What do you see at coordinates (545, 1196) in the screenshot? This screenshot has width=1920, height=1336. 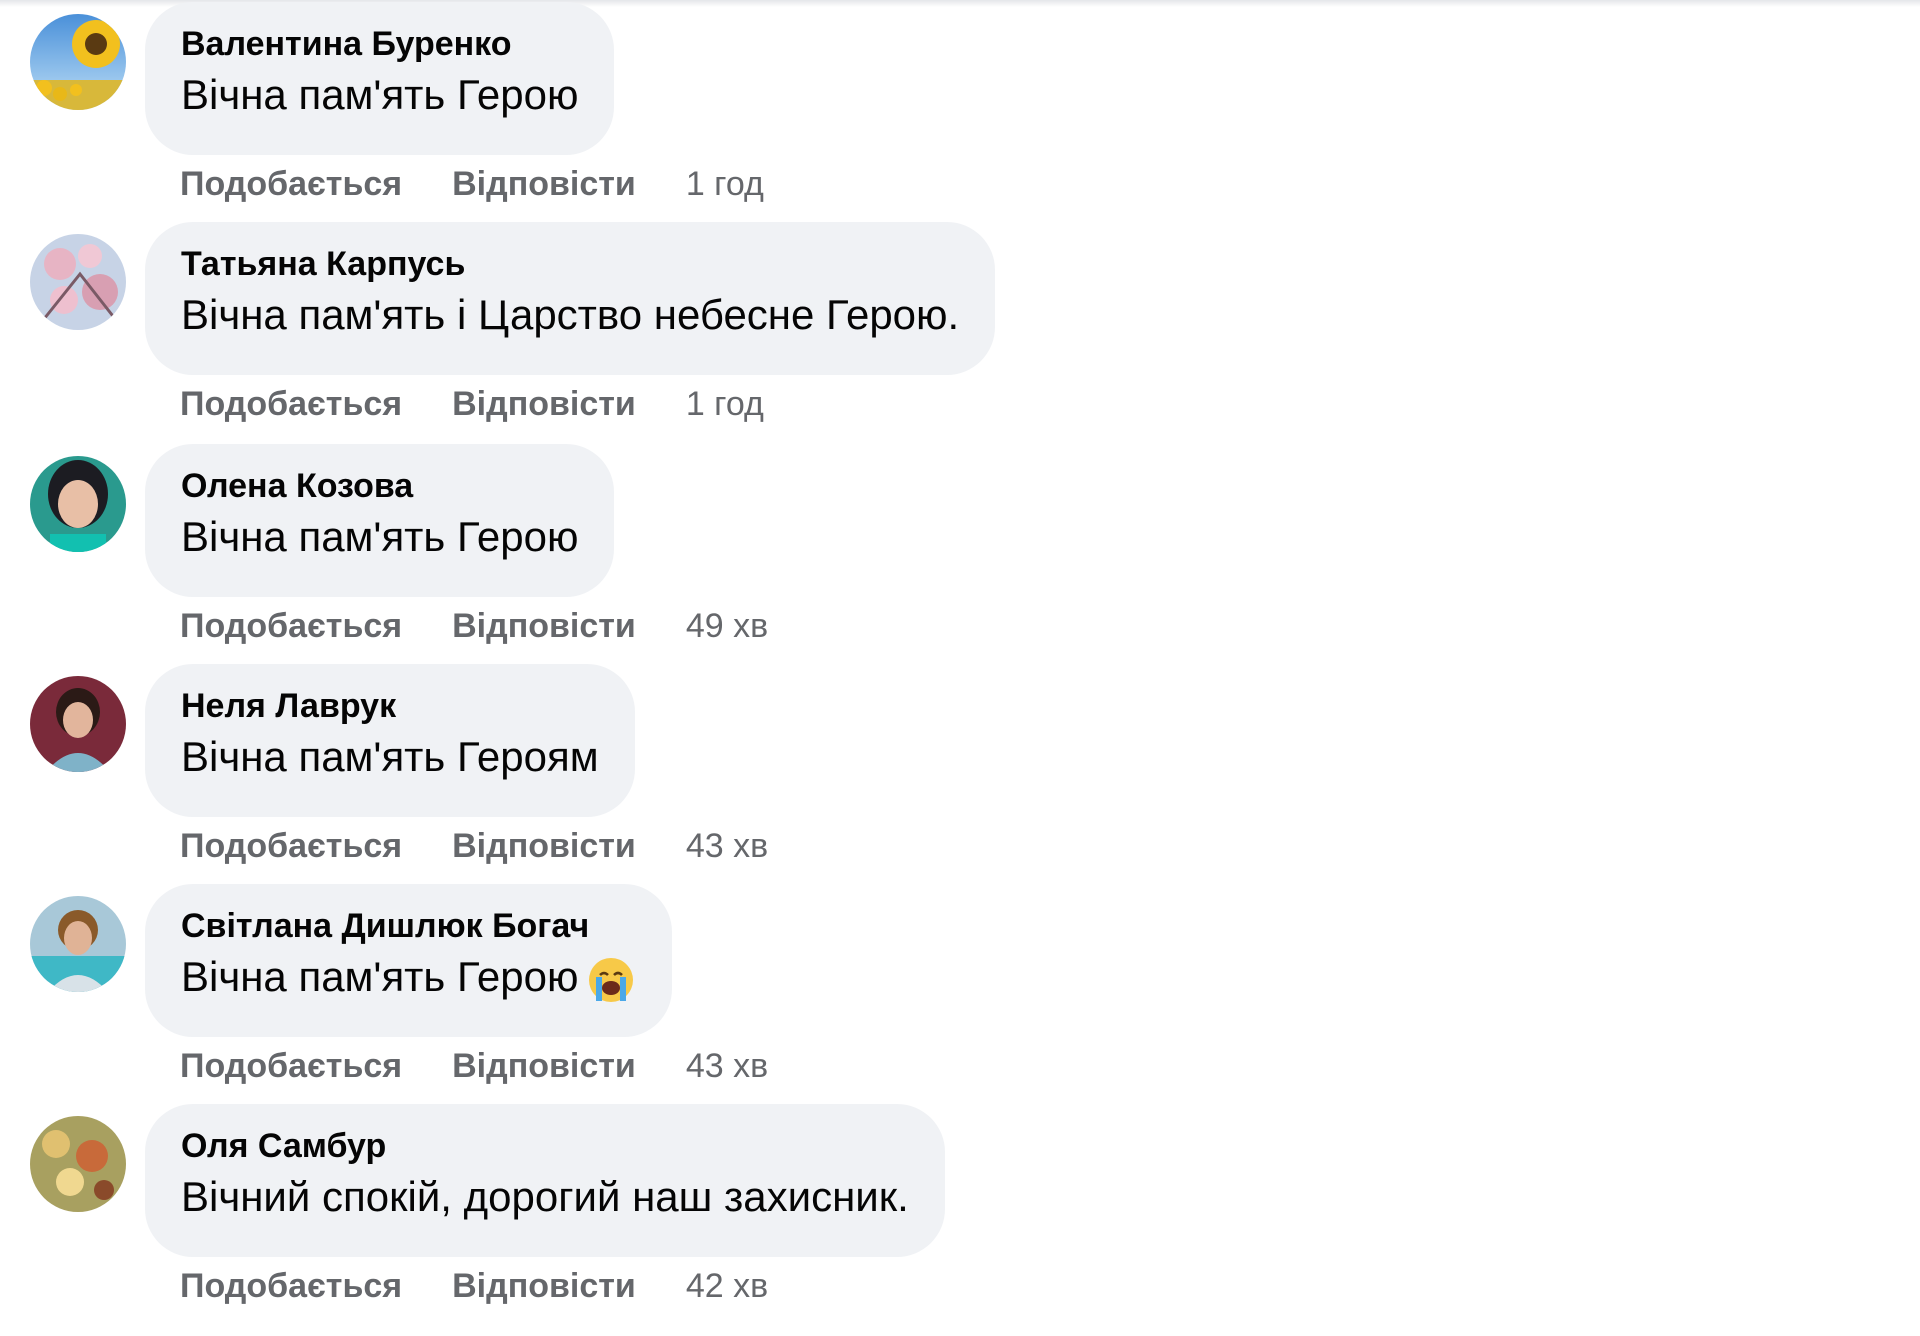 I see `comment-text: Вічний спокій, дорогий наш захисник.` at bounding box center [545, 1196].